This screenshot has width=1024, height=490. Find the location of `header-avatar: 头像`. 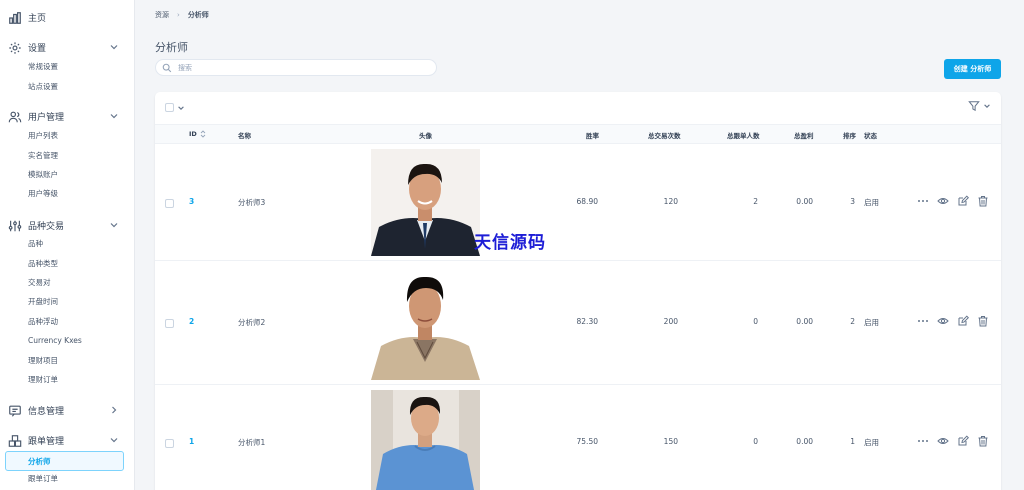

header-avatar: 头像 is located at coordinates (425, 136).